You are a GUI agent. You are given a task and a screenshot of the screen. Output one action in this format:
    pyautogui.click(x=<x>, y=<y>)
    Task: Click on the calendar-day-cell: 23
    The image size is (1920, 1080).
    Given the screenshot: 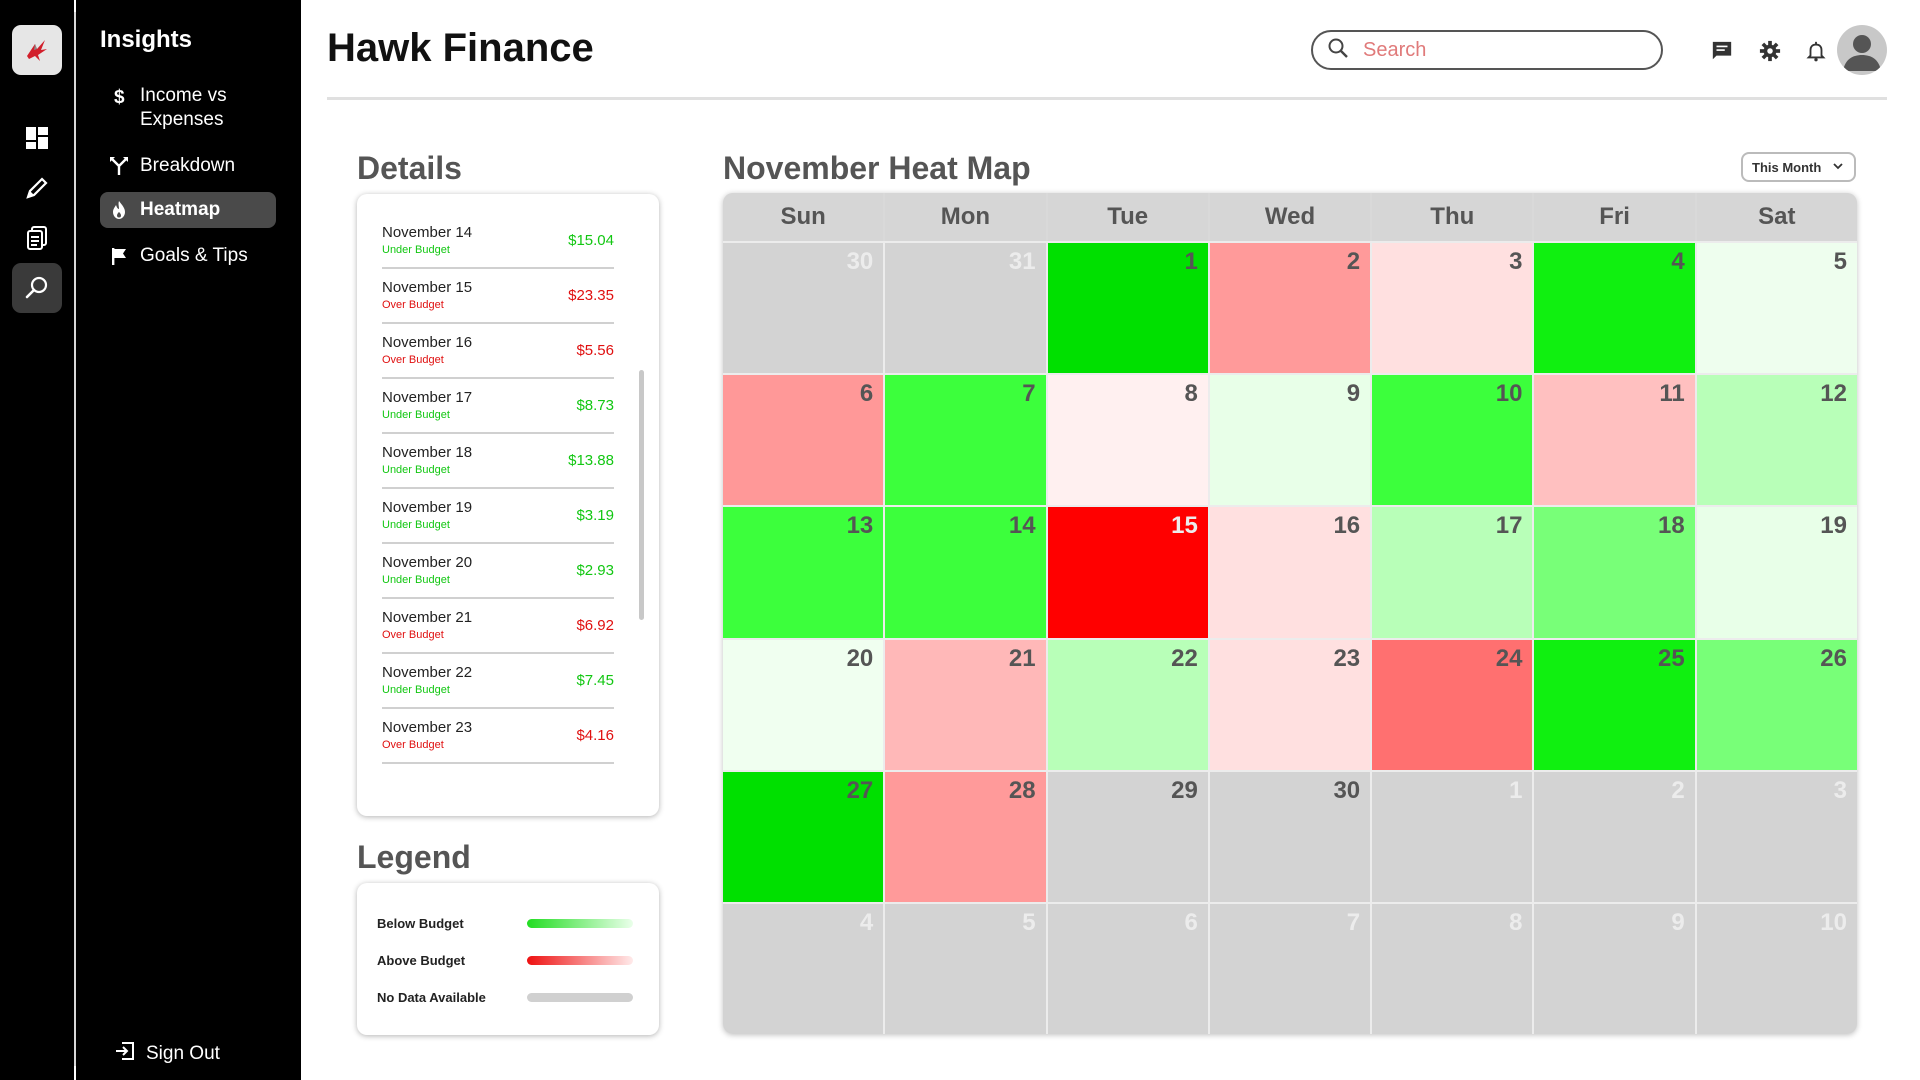 What is the action you would take?
    pyautogui.click(x=1290, y=704)
    